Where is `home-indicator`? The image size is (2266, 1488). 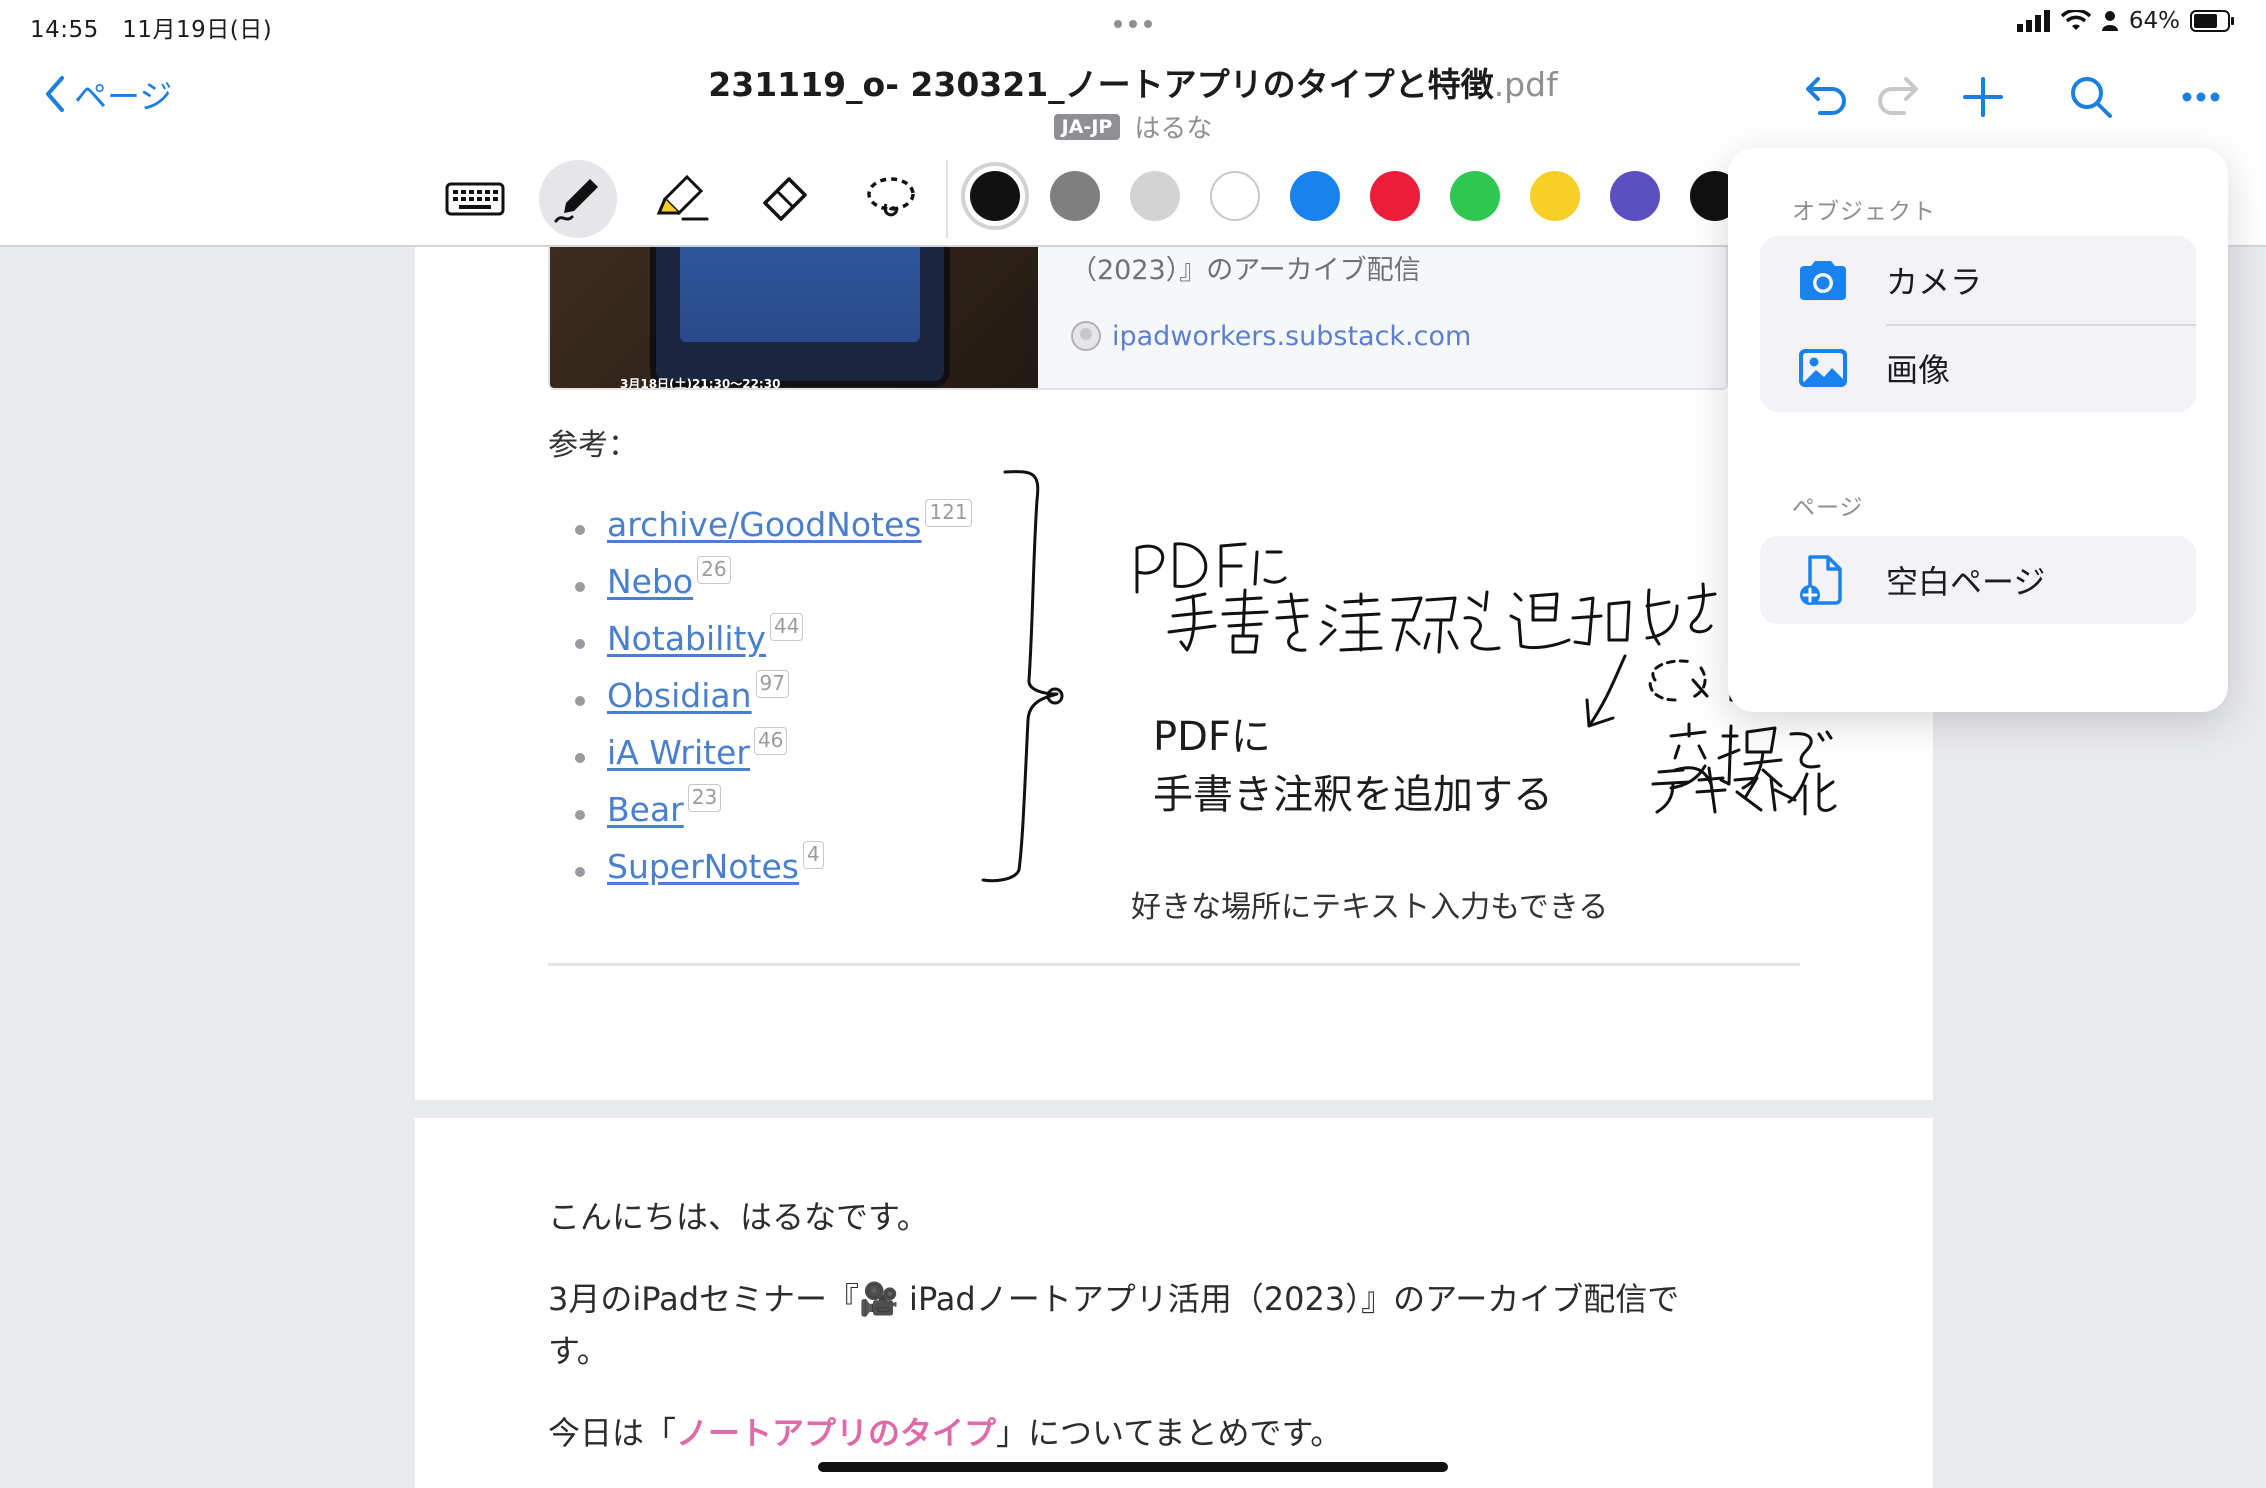 home-indicator is located at coordinates (1133, 1467).